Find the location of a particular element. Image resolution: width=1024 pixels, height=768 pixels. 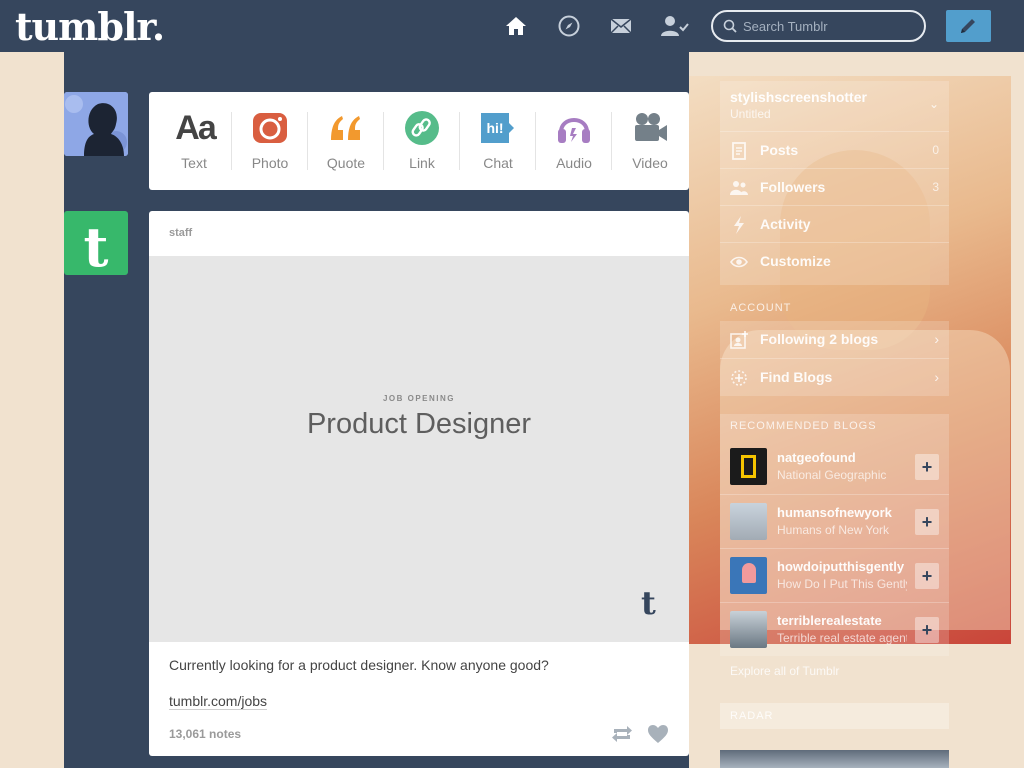

search-box is located at coordinates (818, 26).